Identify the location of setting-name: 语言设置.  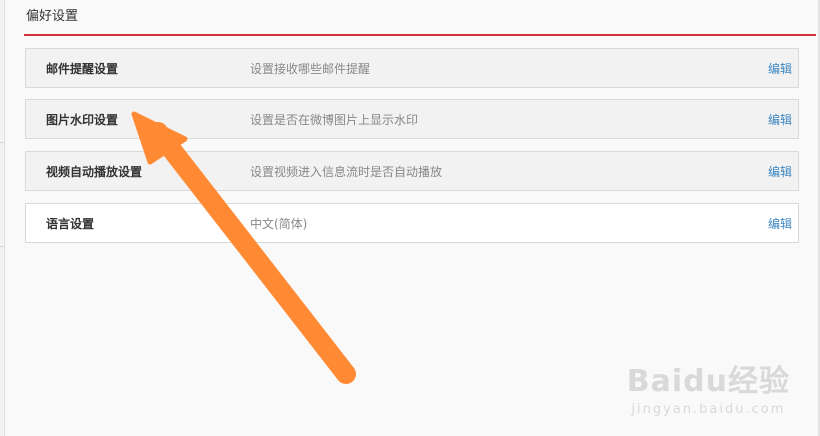
(70, 224).